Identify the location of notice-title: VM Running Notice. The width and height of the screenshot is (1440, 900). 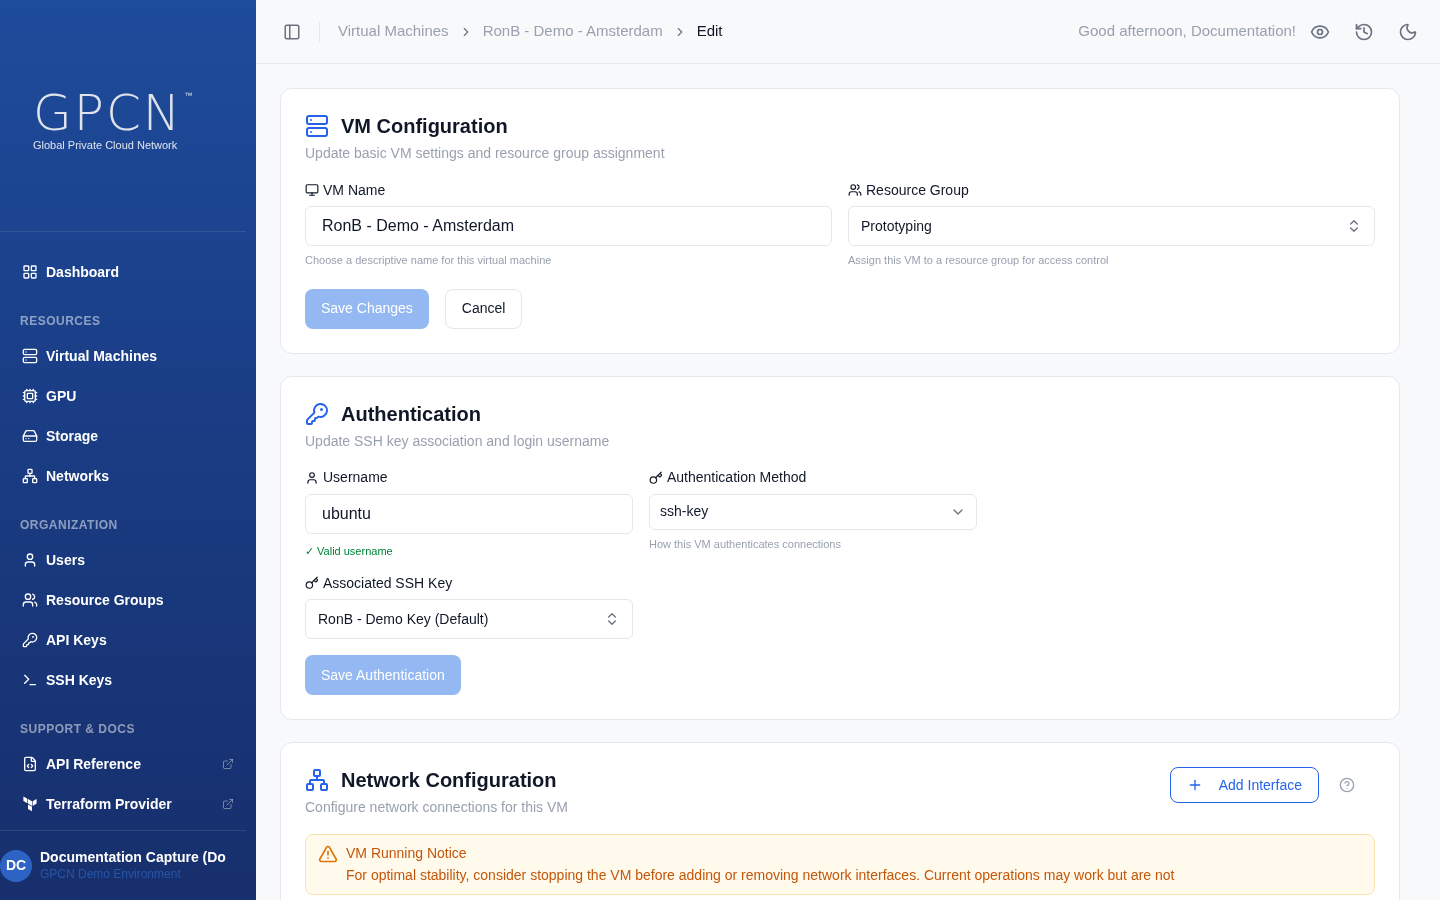
(406, 853).